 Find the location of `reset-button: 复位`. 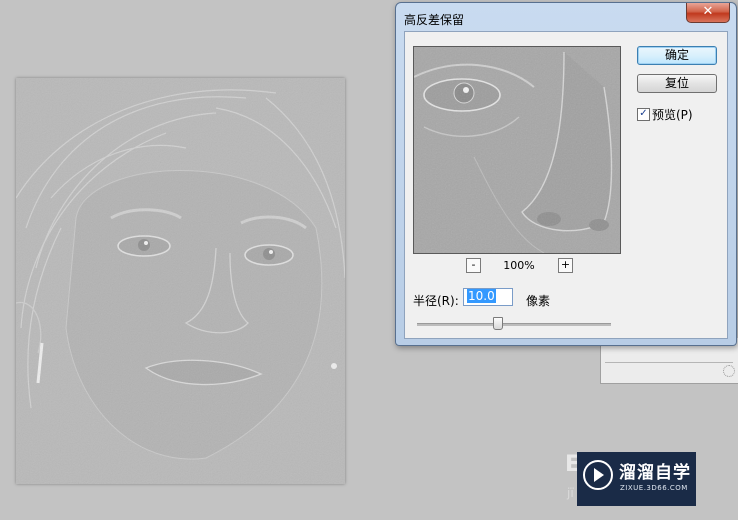

reset-button: 复位 is located at coordinates (677, 83).